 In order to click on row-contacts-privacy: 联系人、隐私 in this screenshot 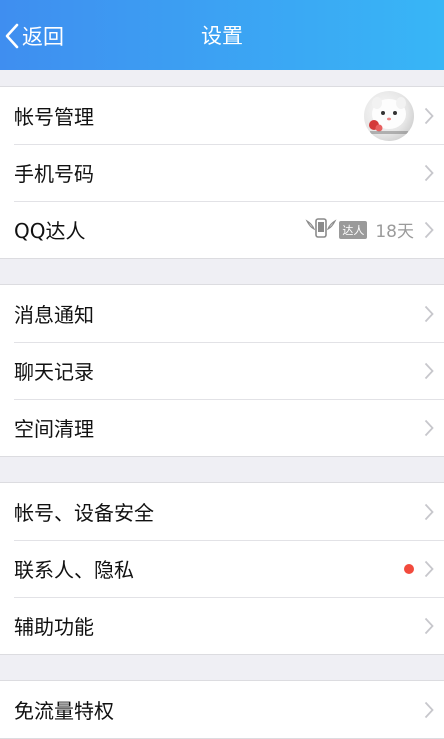, I will do `click(222, 568)`.